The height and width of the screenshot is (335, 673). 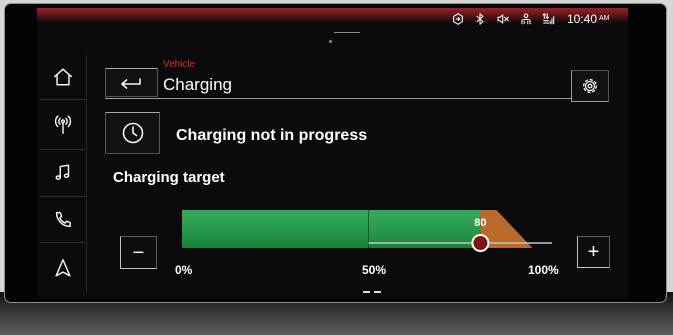 What do you see at coordinates (330, 41) in the screenshot?
I see `sensor-dot` at bounding box center [330, 41].